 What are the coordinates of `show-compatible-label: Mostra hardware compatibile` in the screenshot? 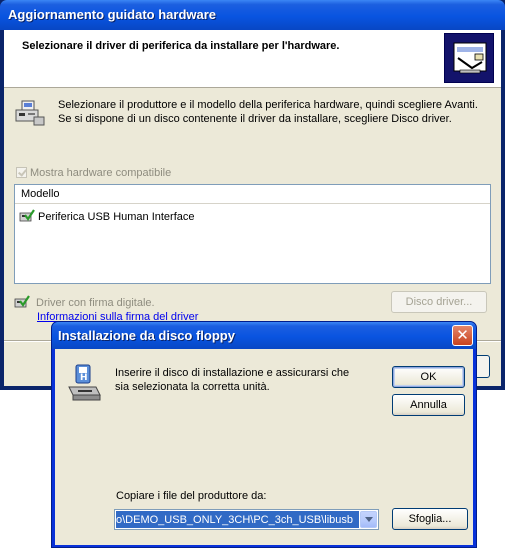 It's located at (101, 173).